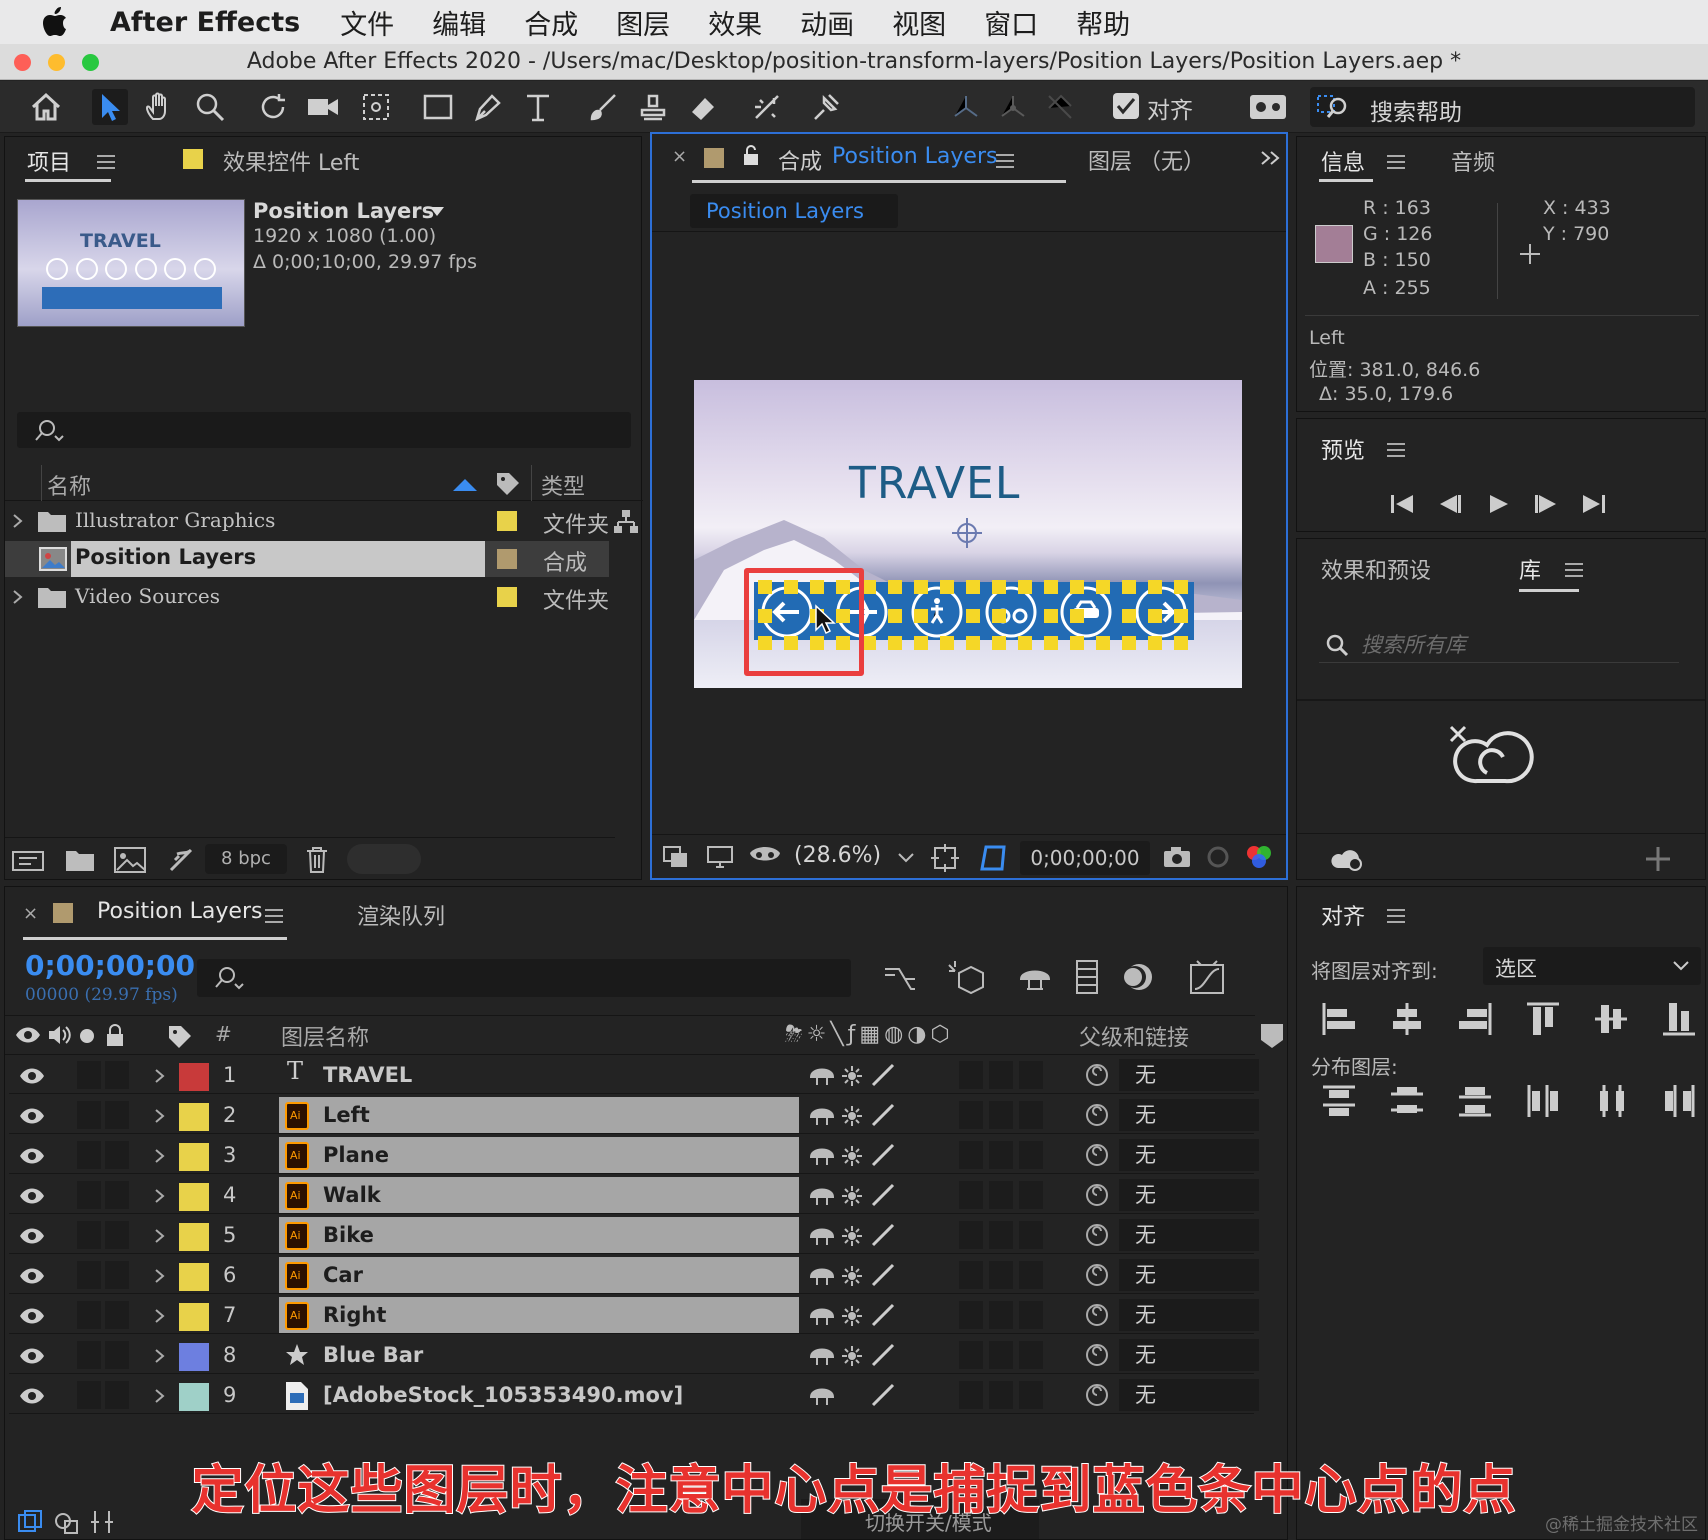 The height and width of the screenshot is (1540, 1708). What do you see at coordinates (503, 1395) in the screenshot?
I see `layer-name: [AdobeStock_105353490.mov]` at bounding box center [503, 1395].